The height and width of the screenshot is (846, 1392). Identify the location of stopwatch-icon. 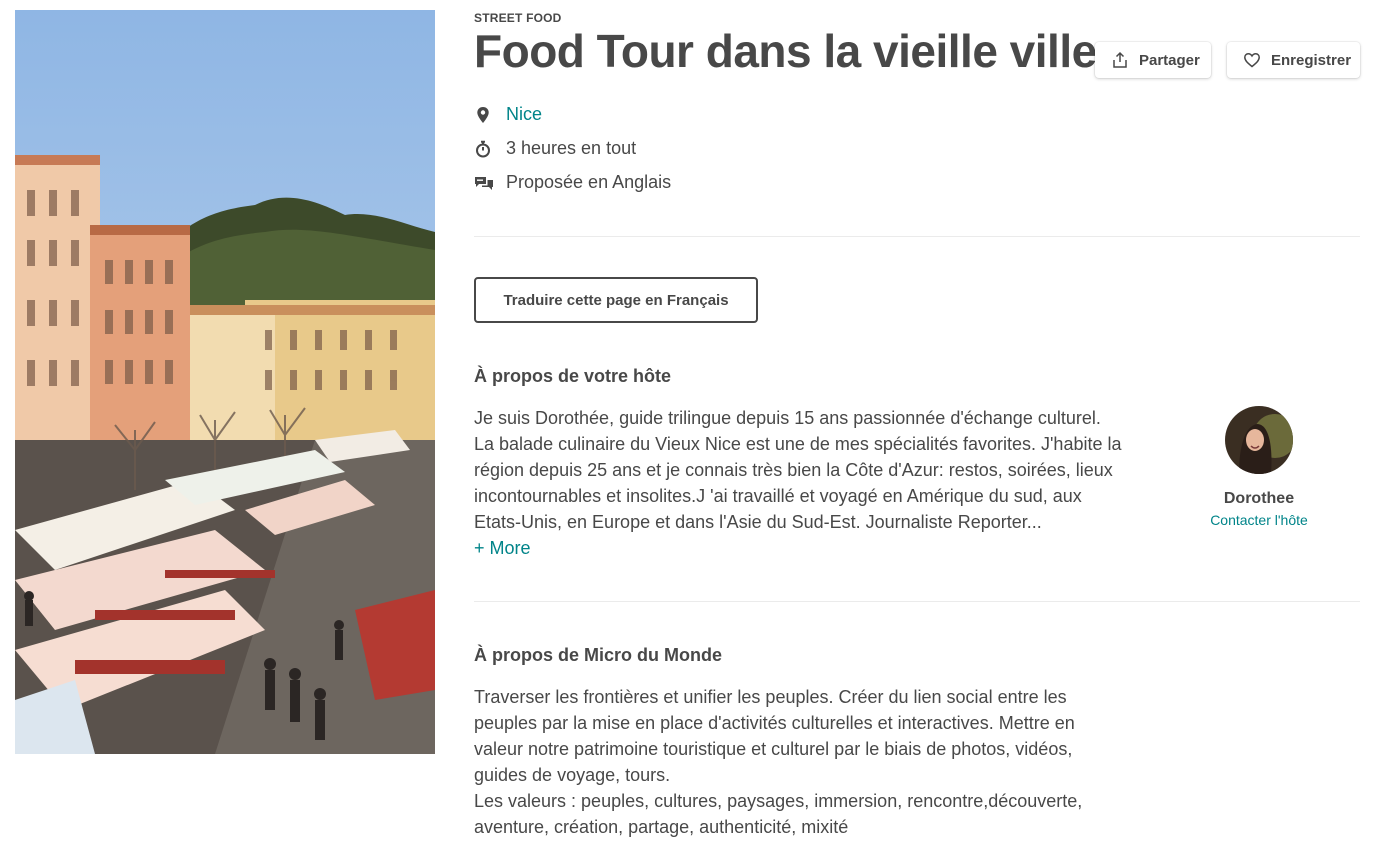
(483, 149).